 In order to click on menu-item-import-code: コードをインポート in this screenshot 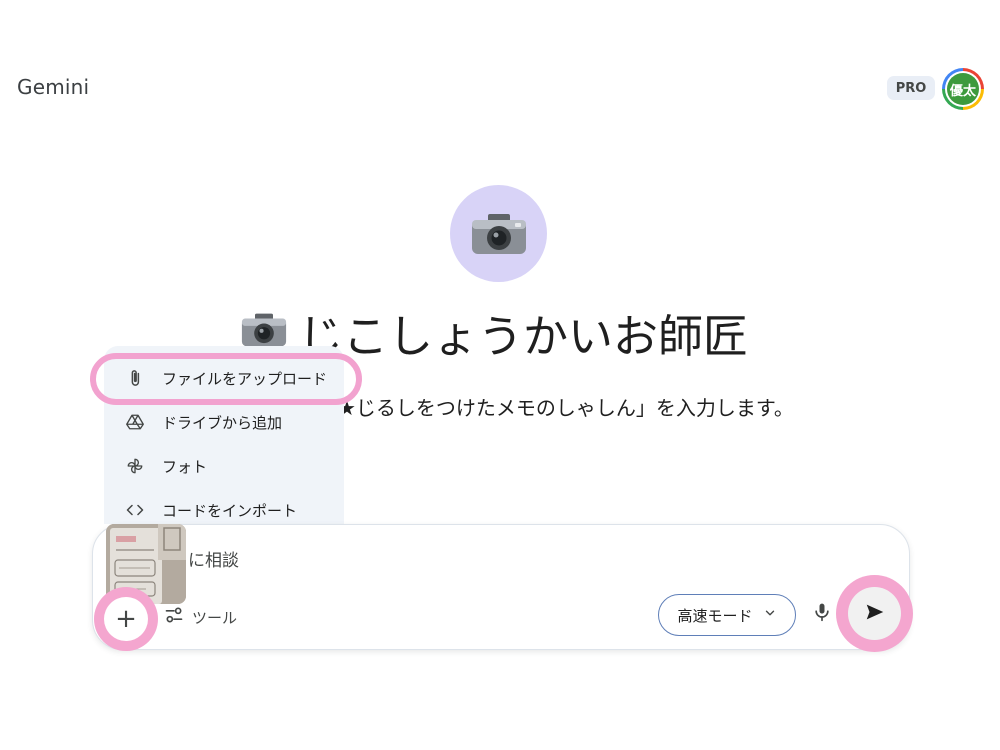, I will do `click(224, 507)`.